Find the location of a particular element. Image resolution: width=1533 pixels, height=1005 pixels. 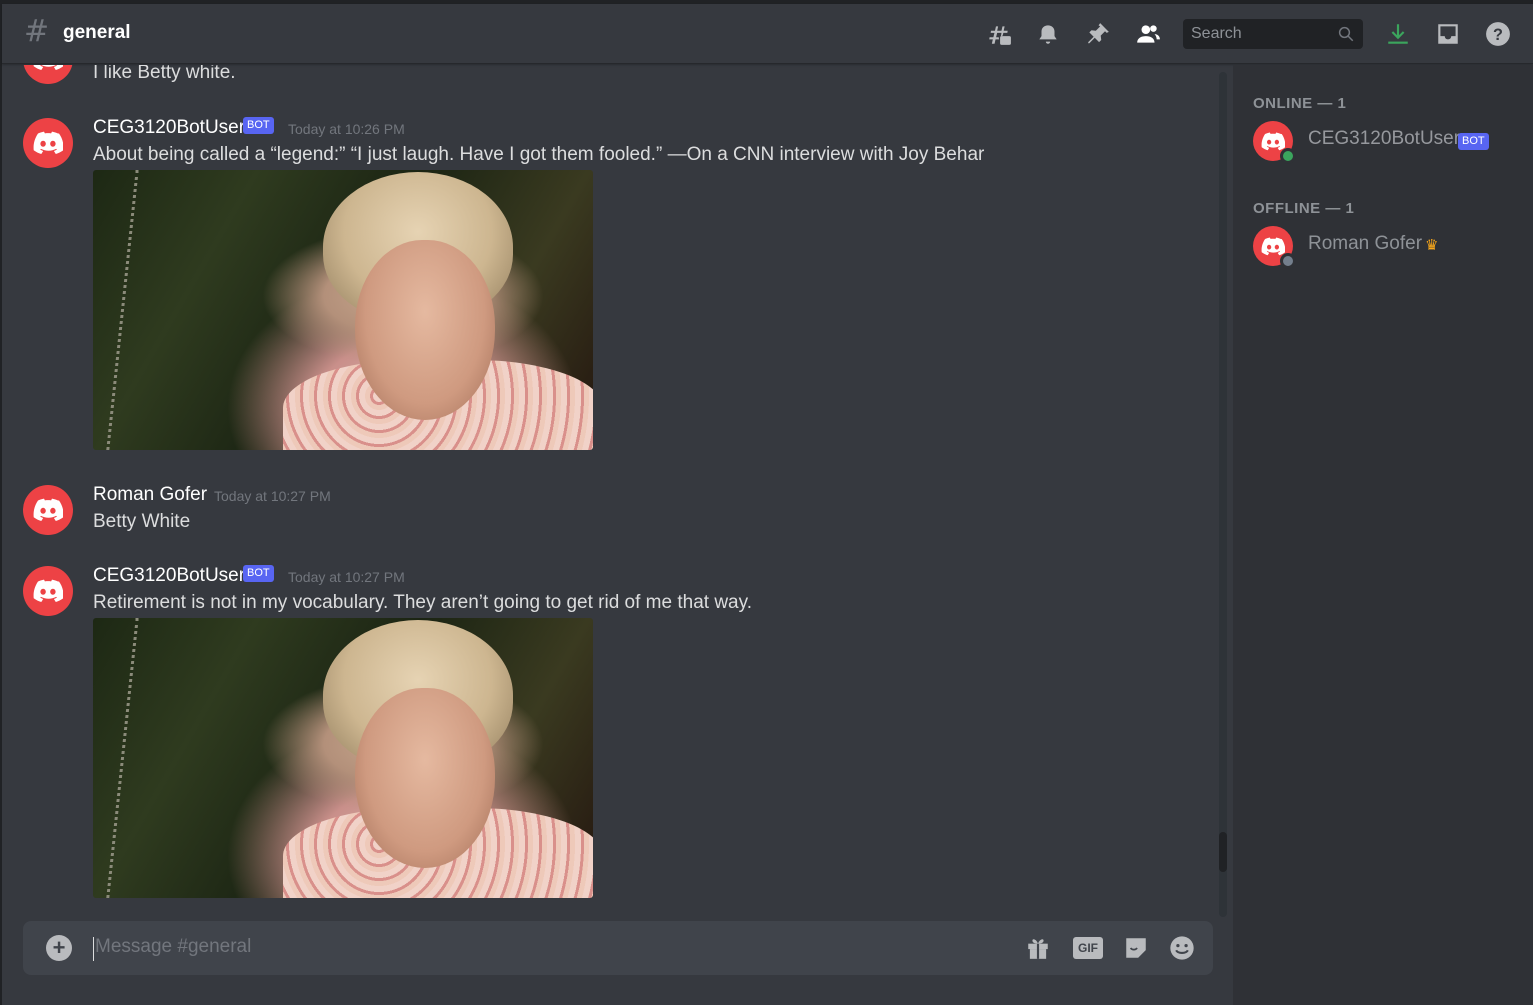

pinned-messages-icon is located at coordinates (1098, 34).